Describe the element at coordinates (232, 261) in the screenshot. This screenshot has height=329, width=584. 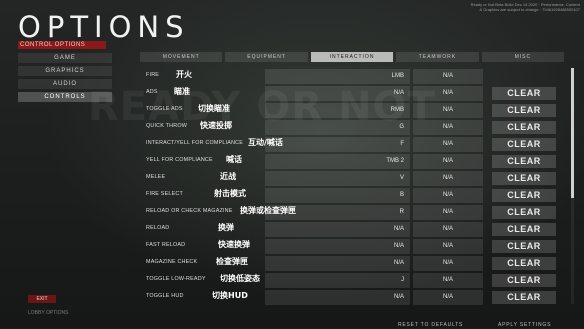
I see `action-label-cn: 检查弹匣` at that location.